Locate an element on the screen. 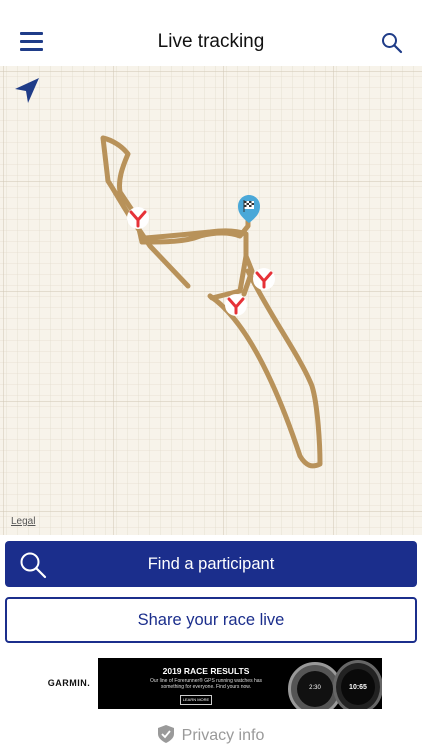  watch-time: 10:65 is located at coordinates (358, 687).